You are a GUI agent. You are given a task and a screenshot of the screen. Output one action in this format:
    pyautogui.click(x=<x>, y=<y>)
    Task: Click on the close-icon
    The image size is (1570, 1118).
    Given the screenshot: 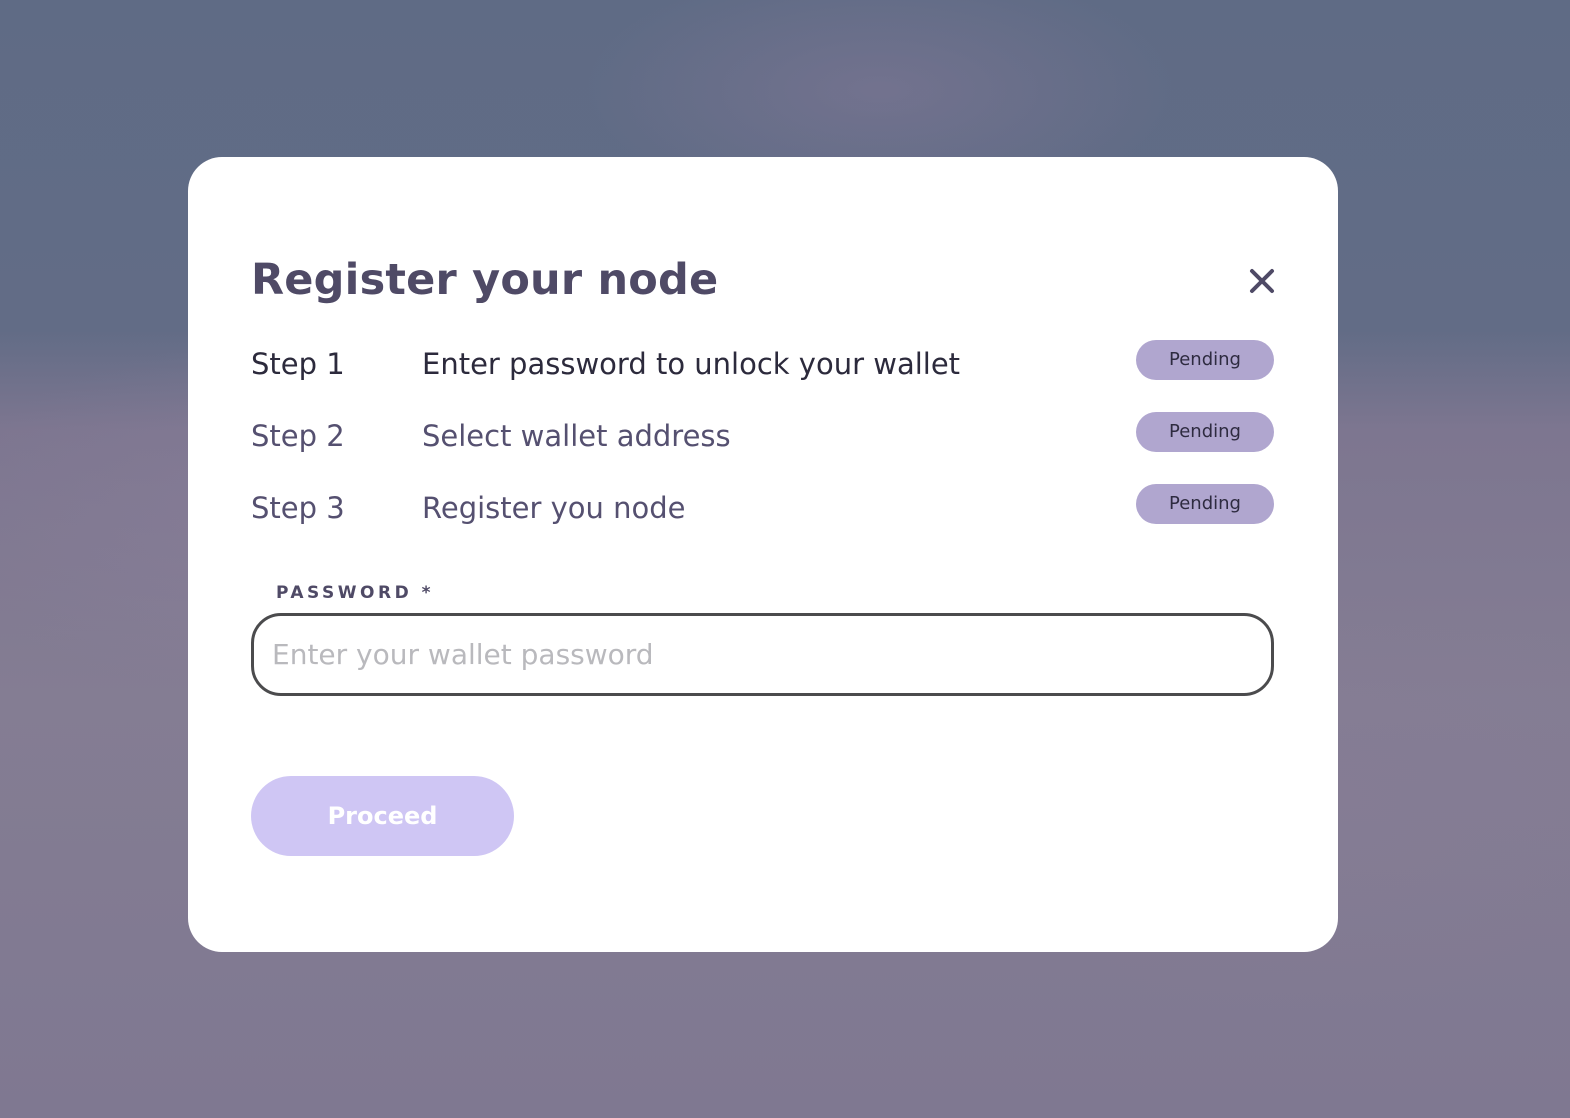 What is the action you would take?
    pyautogui.click(x=1262, y=281)
    